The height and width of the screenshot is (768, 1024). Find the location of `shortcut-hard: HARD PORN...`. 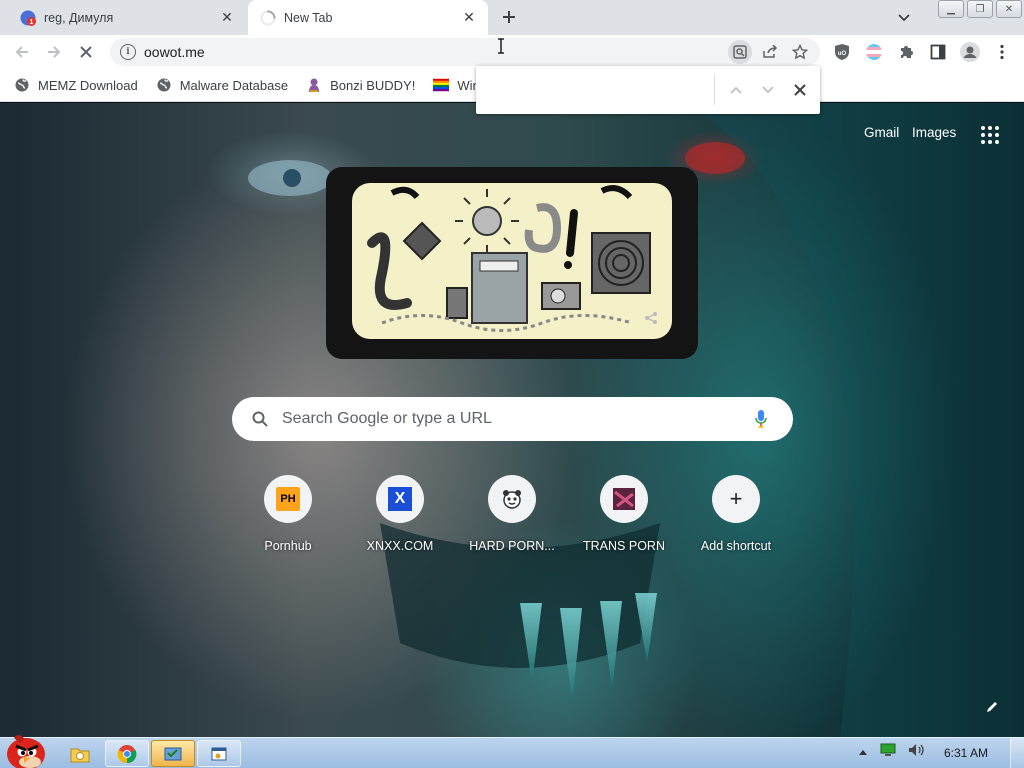

shortcut-hard: HARD PORN... is located at coordinates (512, 514).